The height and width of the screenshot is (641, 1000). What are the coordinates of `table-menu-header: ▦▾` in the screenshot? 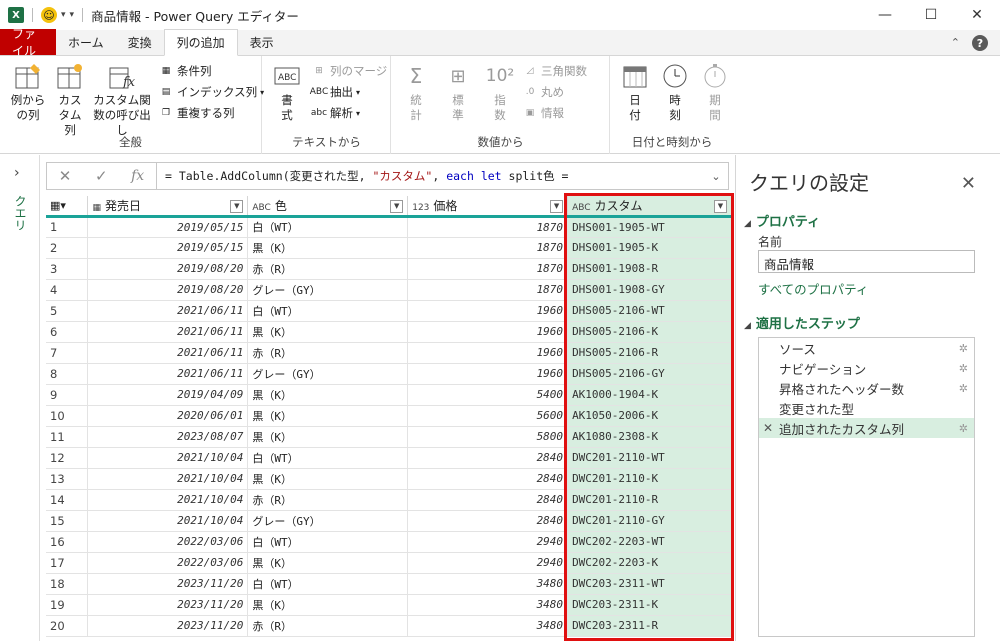 It's located at (67, 207).